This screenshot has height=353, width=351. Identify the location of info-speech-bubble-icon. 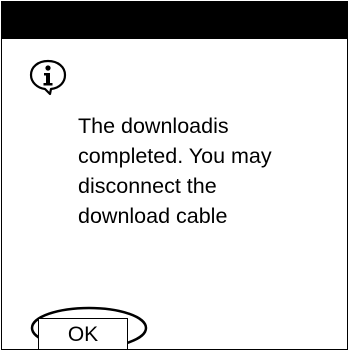
(48, 77).